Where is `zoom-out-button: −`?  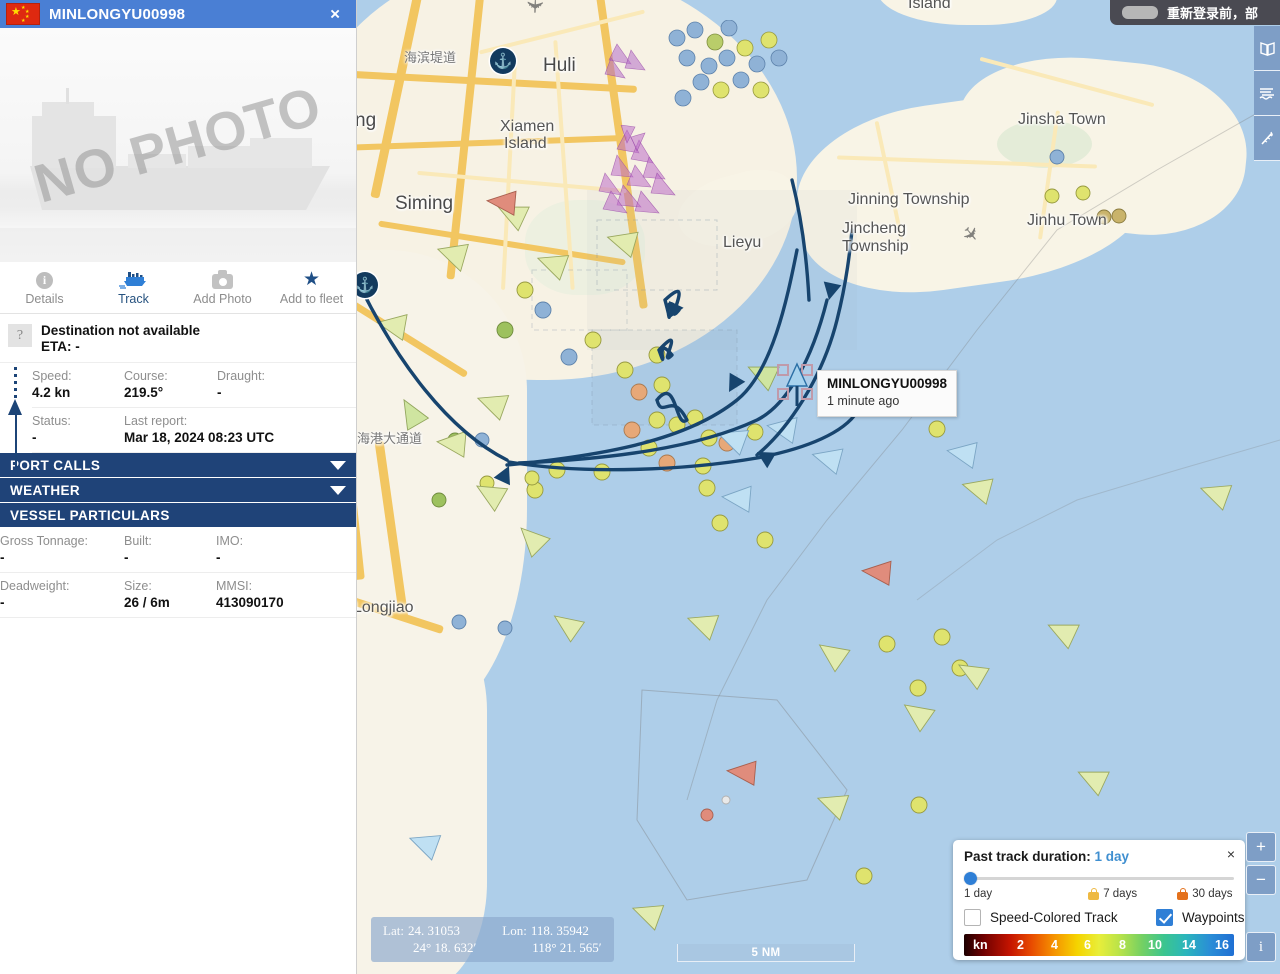 zoom-out-button: − is located at coordinates (1261, 880).